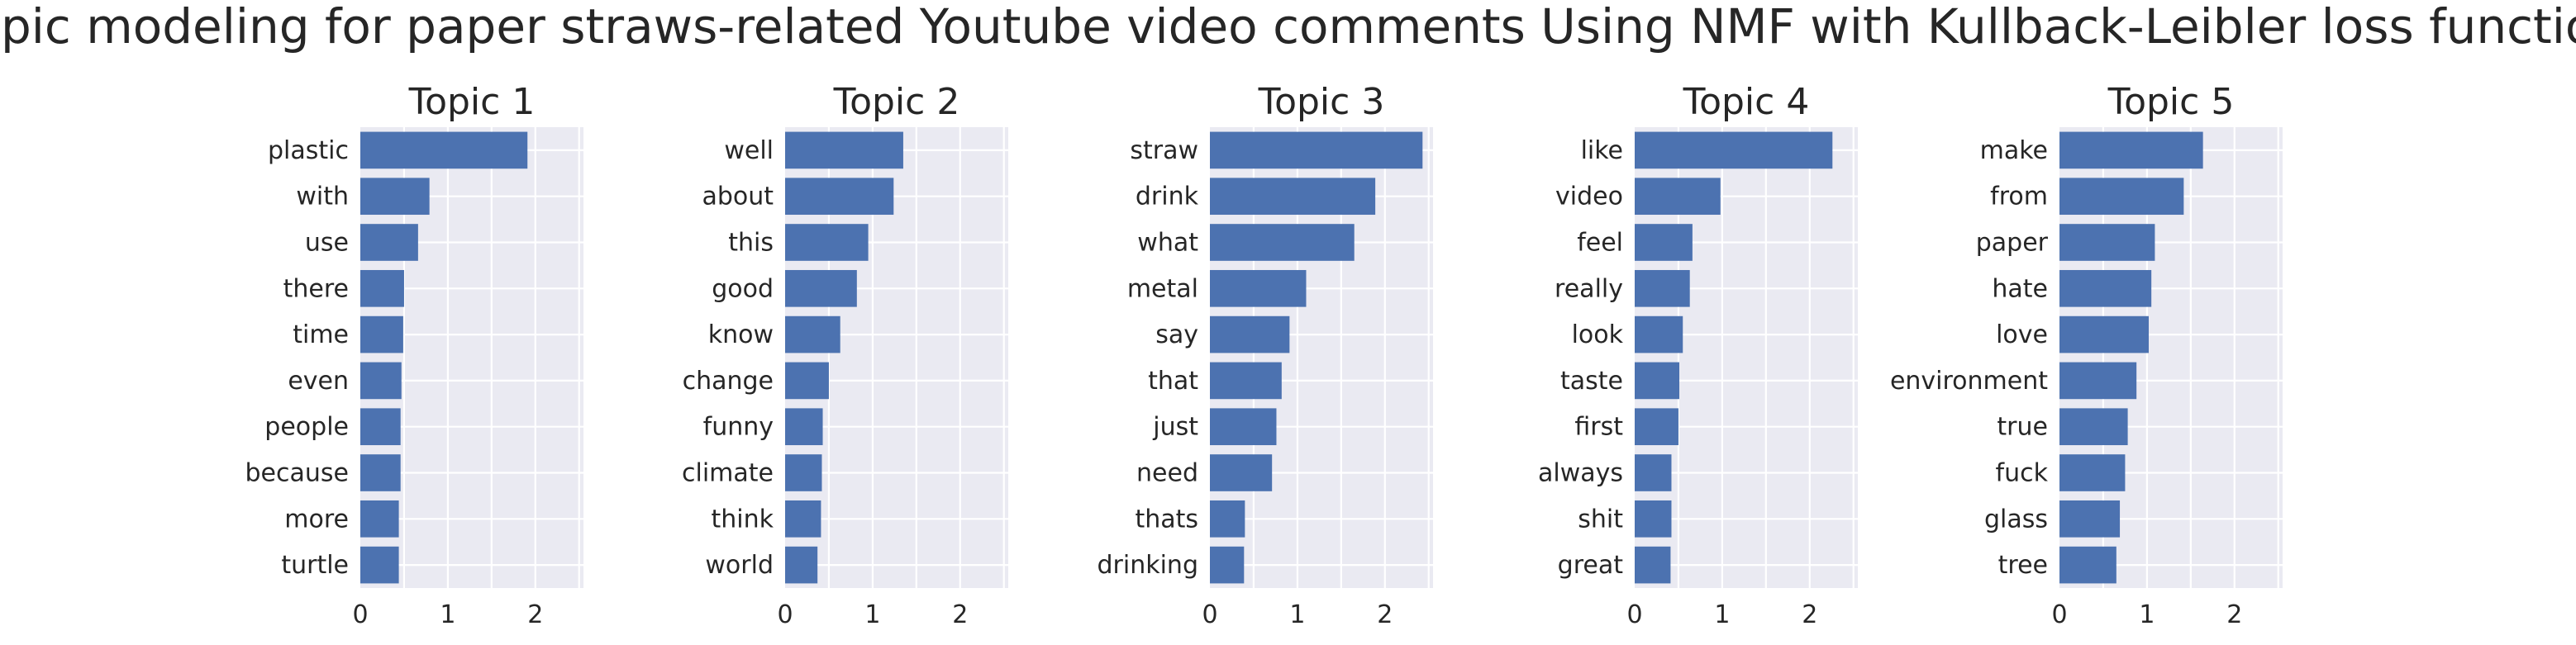  I want to click on category-tick-label: glass, so click(2016, 519).